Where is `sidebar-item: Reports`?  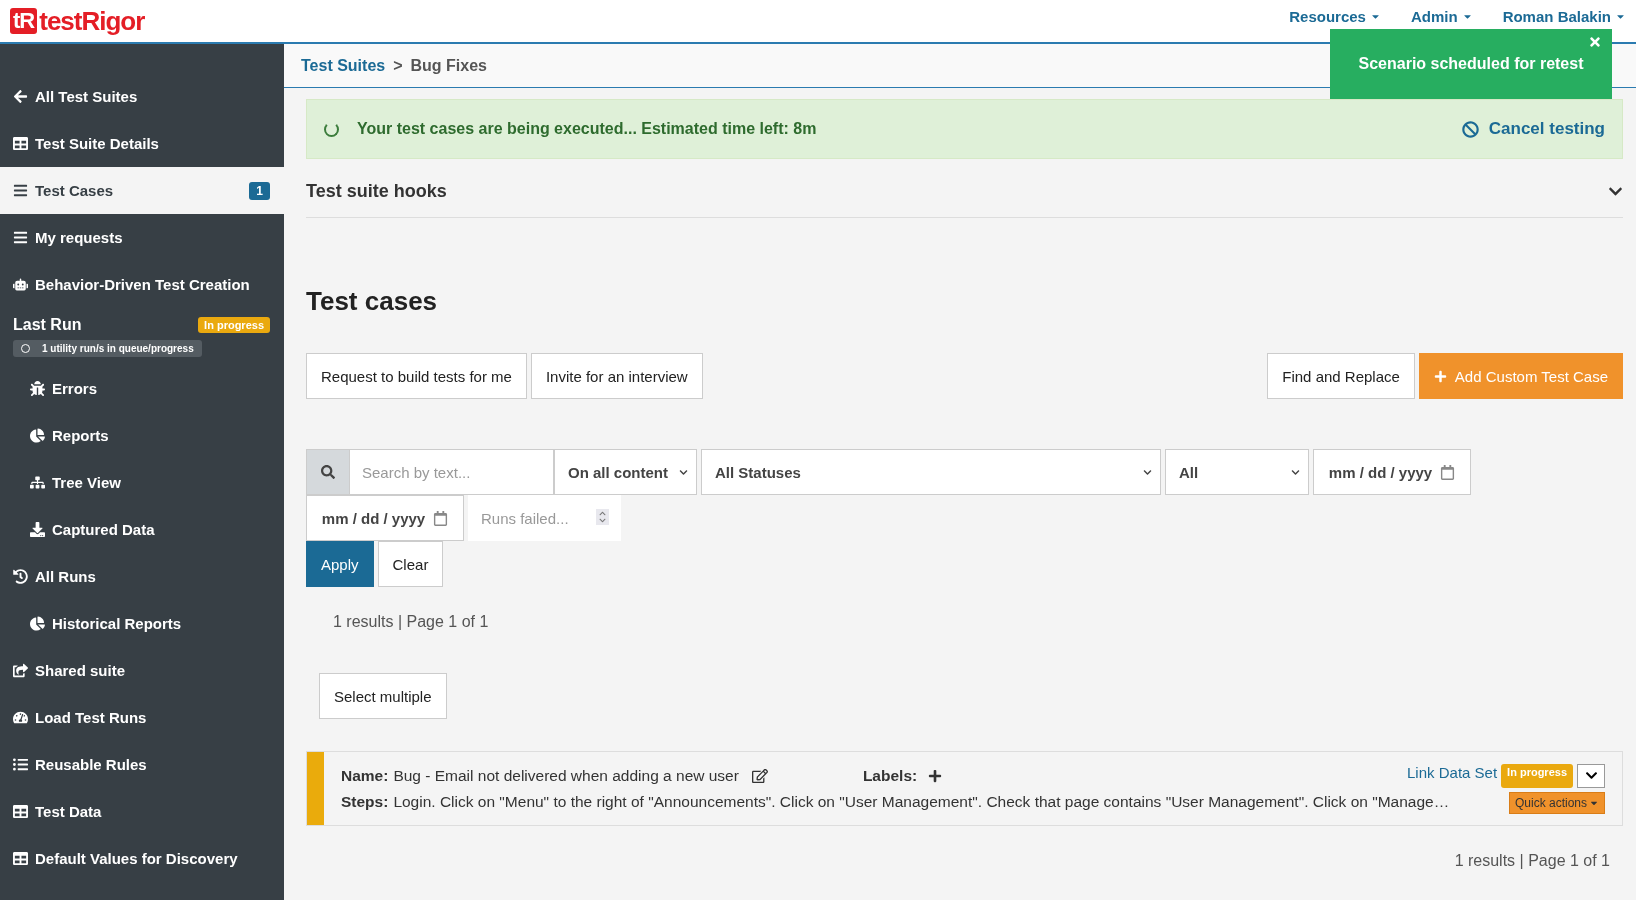 sidebar-item: Reports is located at coordinates (142, 435).